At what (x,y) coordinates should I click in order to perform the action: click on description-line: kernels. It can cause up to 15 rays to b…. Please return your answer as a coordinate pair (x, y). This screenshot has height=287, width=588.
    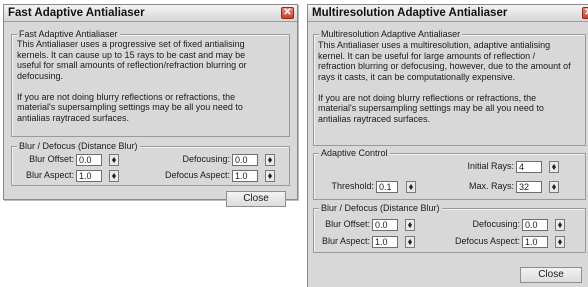
    Looking at the image, I should click on (131, 54).